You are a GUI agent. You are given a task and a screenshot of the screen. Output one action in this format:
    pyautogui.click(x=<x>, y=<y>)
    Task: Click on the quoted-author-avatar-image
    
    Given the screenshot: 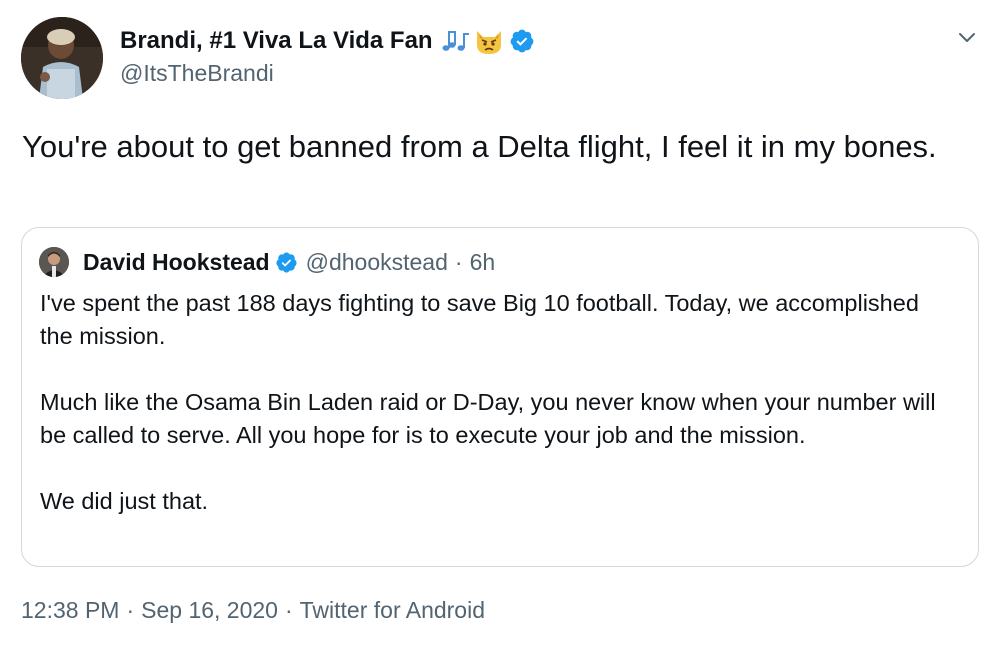 What is the action you would take?
    pyautogui.click(x=54, y=262)
    